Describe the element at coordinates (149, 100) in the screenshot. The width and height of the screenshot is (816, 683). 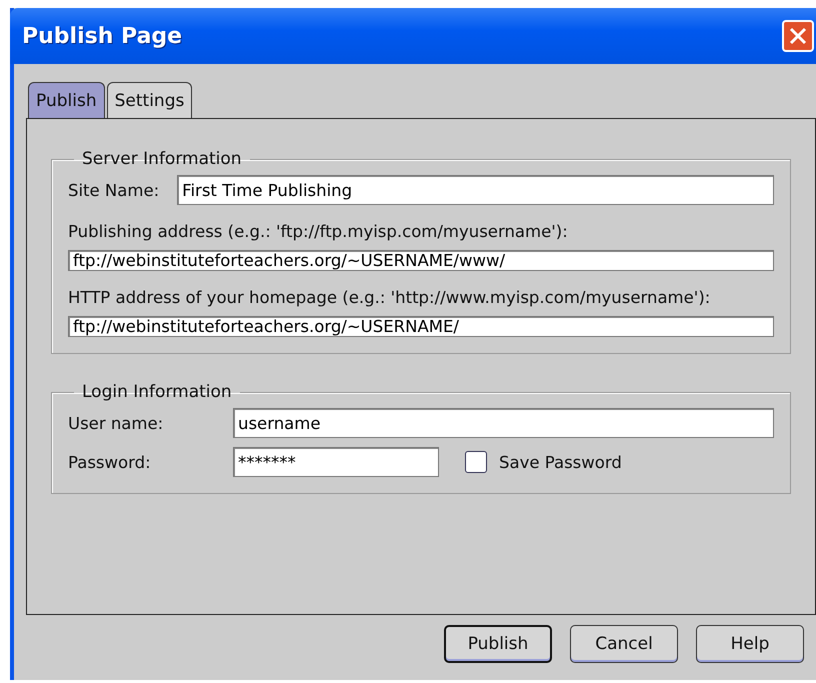
I see `tab: Settings` at that location.